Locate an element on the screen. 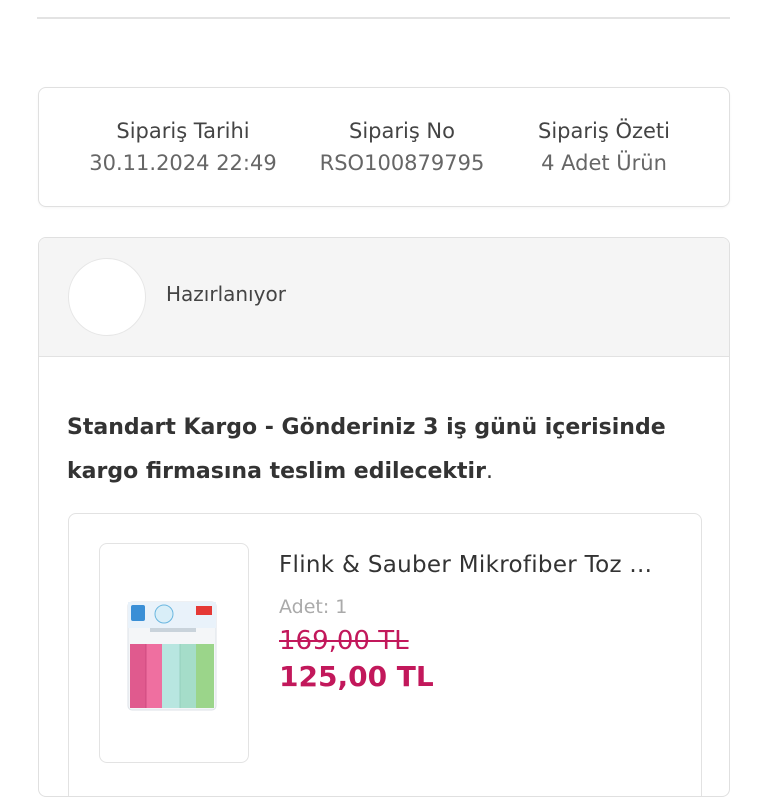  order-overview-column: Sipariş Özeti 4 Adet Ürün is located at coordinates (604, 147).